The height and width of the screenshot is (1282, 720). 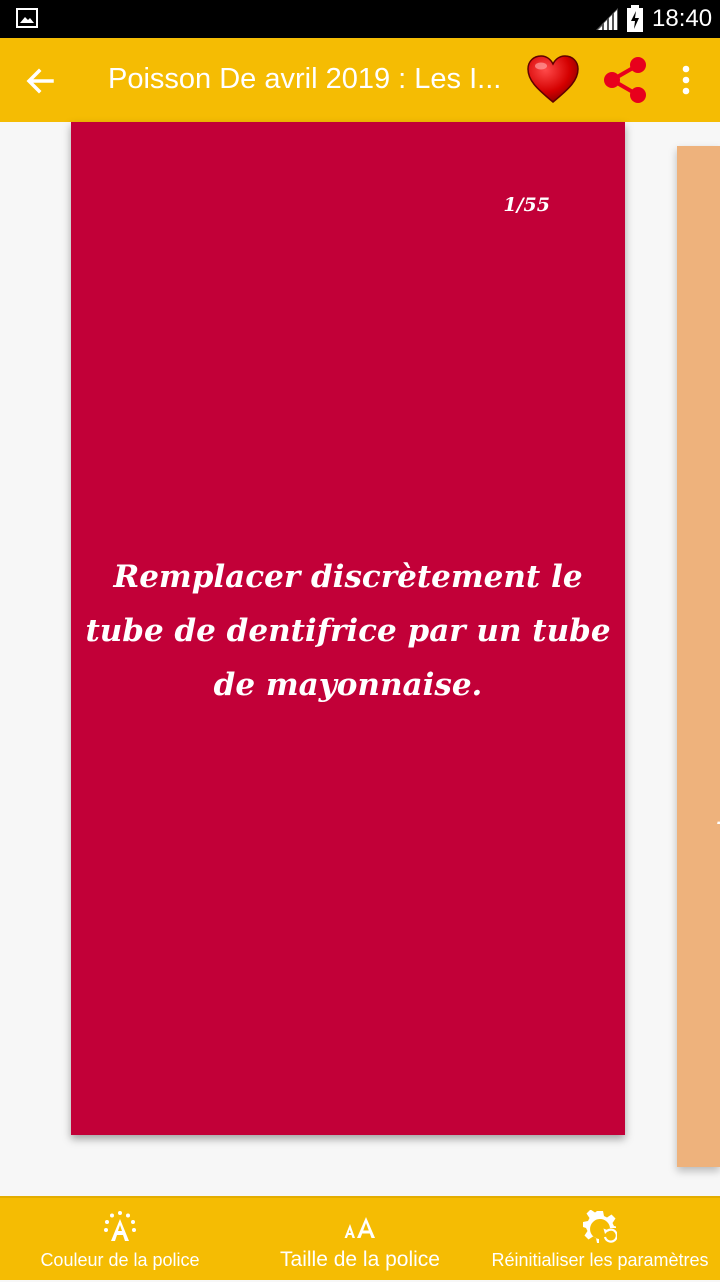 I want to click on gallery-icon, so click(x=27, y=18).